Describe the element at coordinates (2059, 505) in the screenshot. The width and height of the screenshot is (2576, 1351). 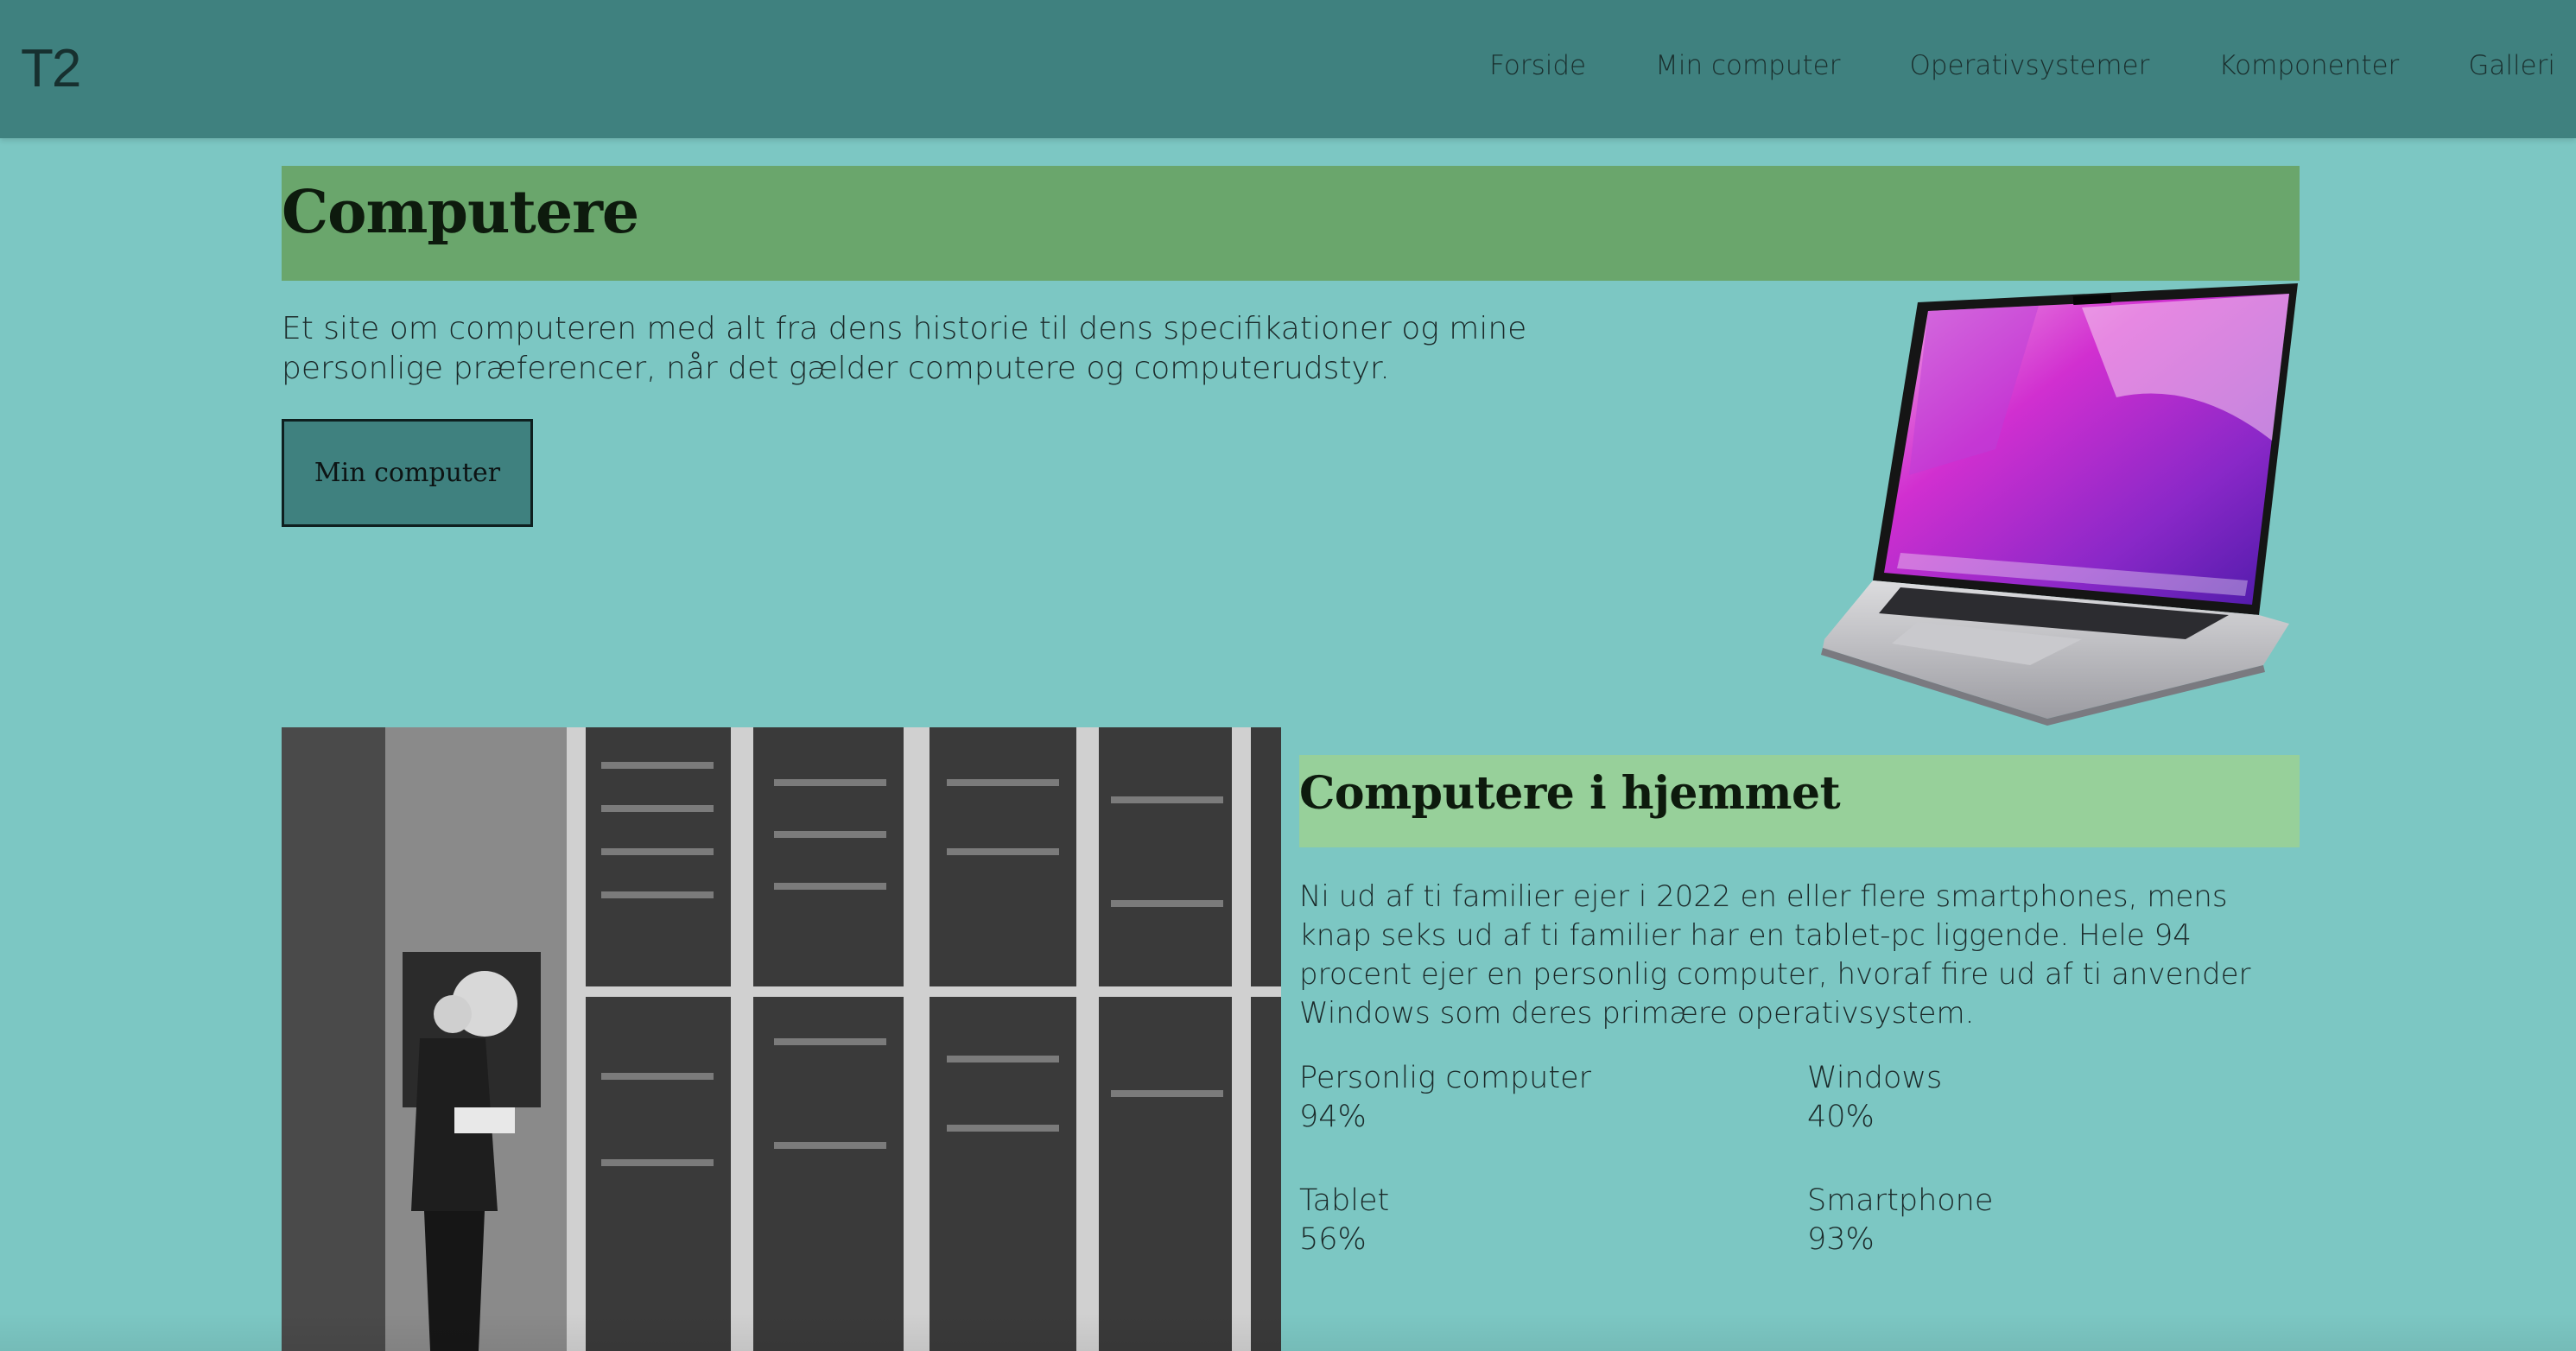
I see `laptop-image` at that location.